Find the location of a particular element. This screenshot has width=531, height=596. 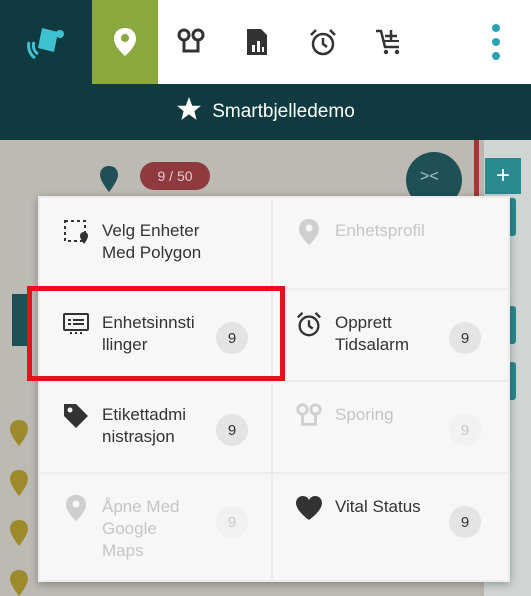

menu-item-create-alarm: Opprett Tidsalarm 9 is located at coordinates (390, 335).